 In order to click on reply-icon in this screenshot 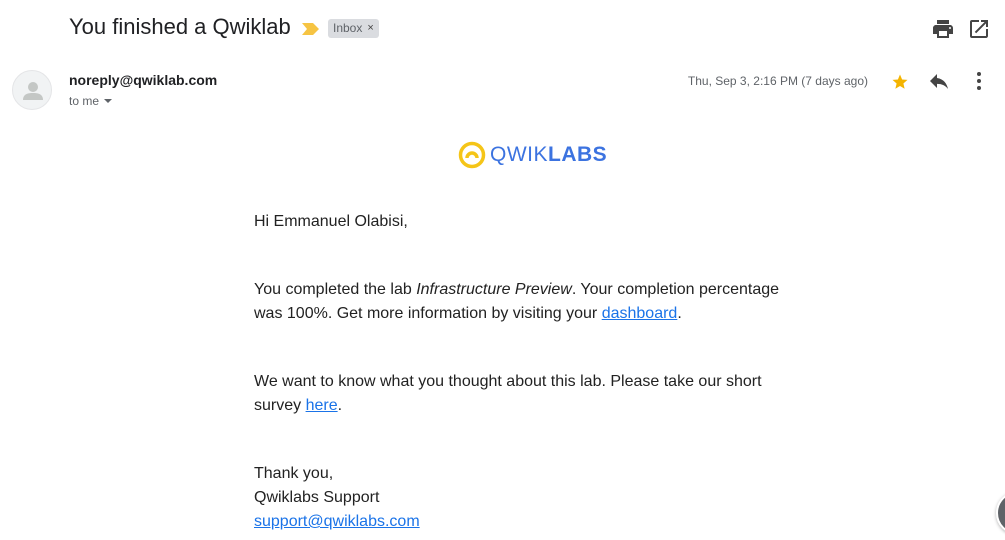, I will do `click(939, 81)`.